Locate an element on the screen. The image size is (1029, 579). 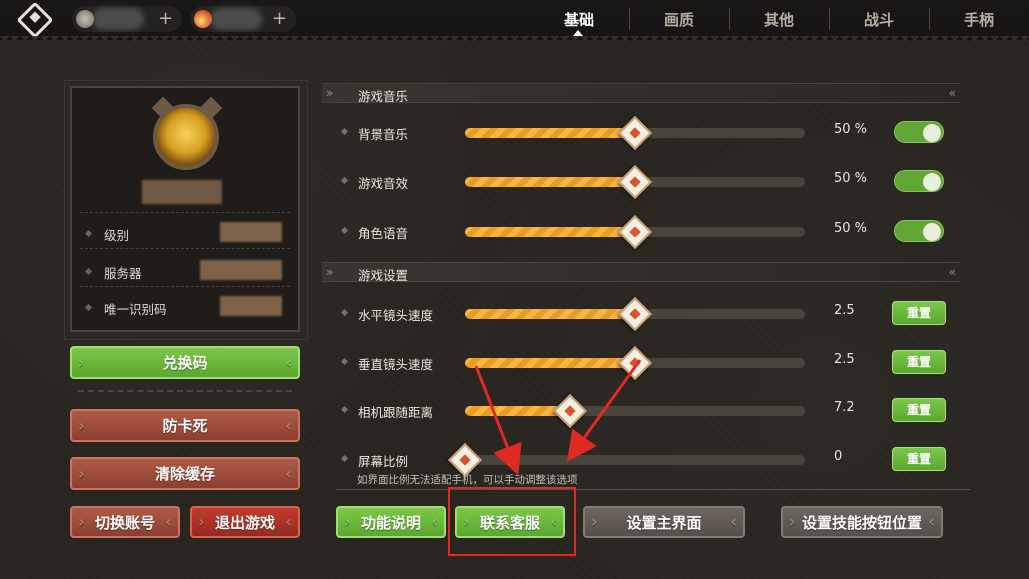
screen-ratio-value: 0 is located at coordinates (838, 456).